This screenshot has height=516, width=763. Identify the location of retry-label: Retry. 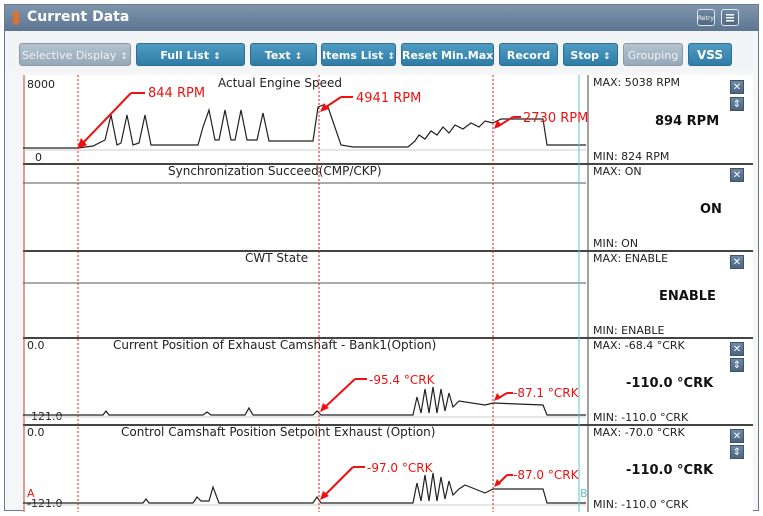
(706, 18).